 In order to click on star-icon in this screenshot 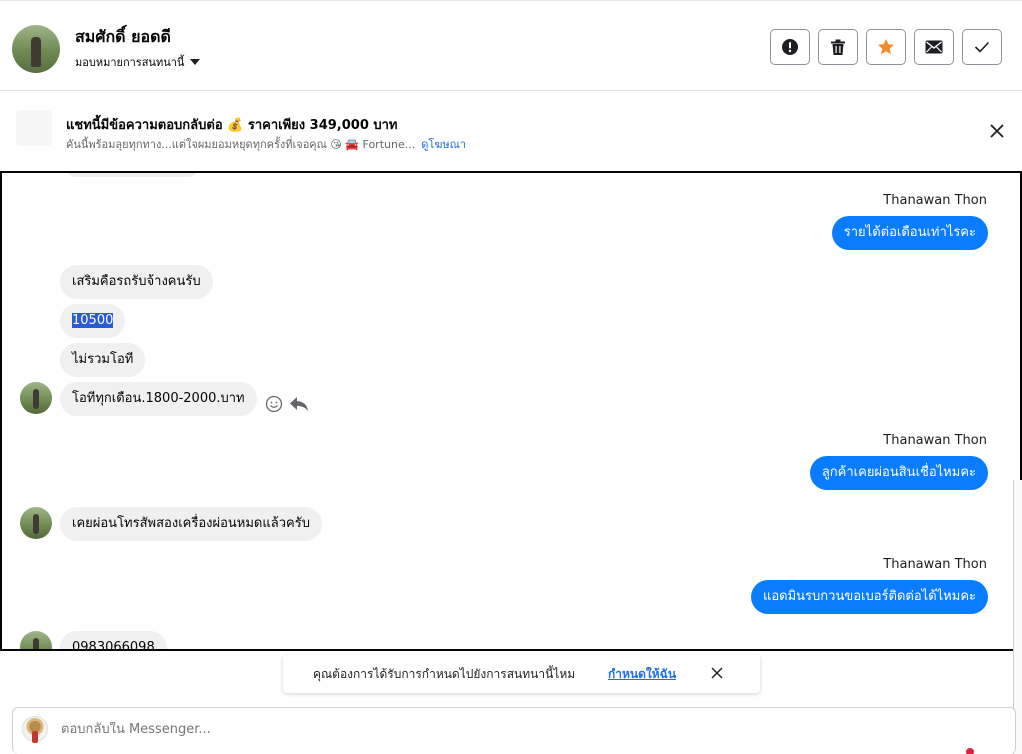, I will do `click(886, 47)`.